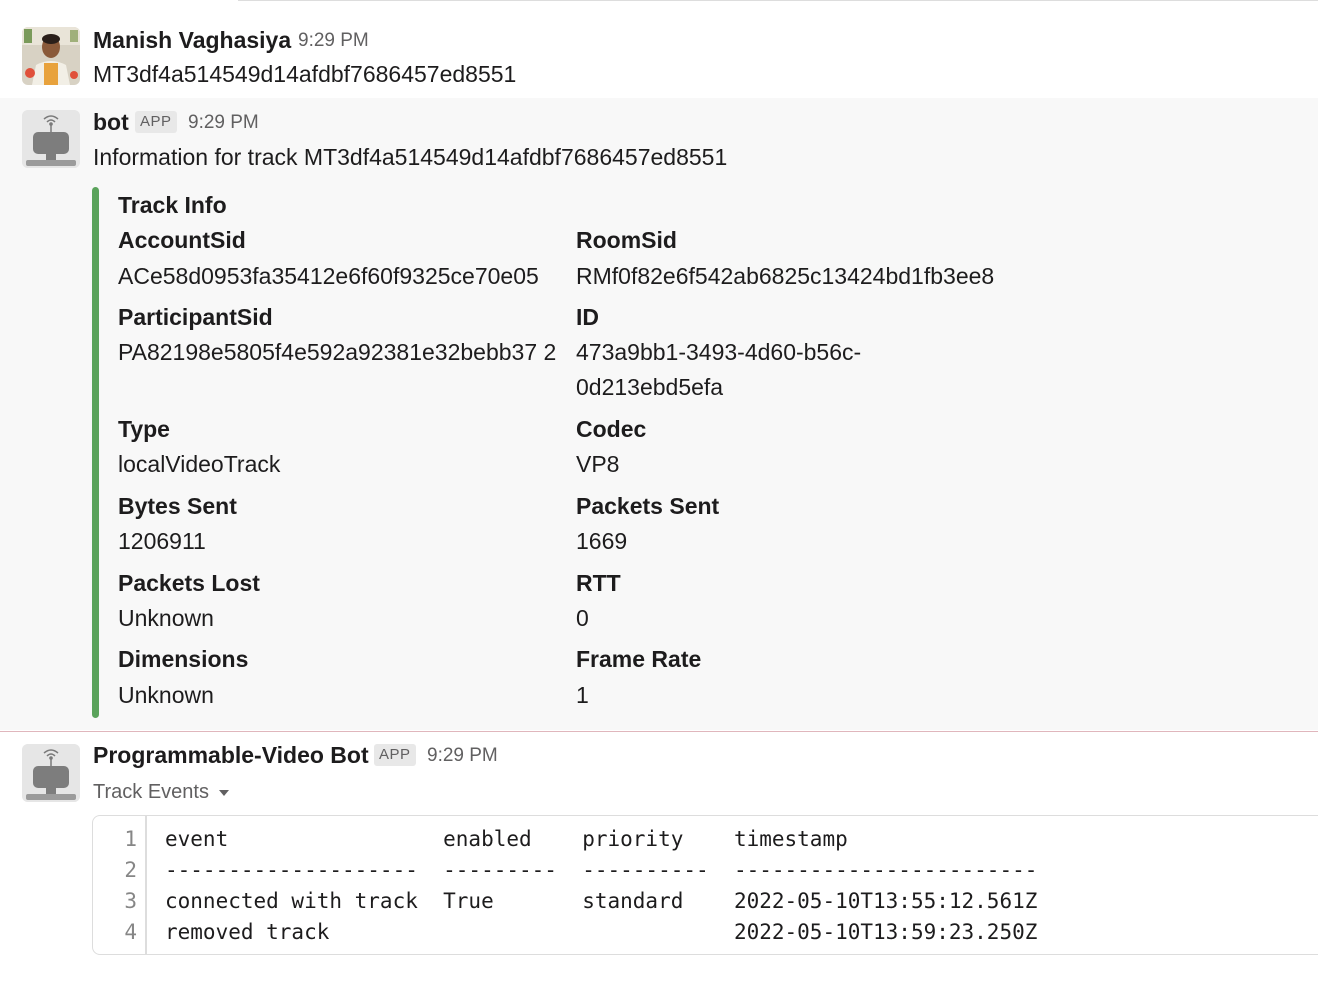  I want to click on field-label-dimensions: Dimensions, so click(183, 659).